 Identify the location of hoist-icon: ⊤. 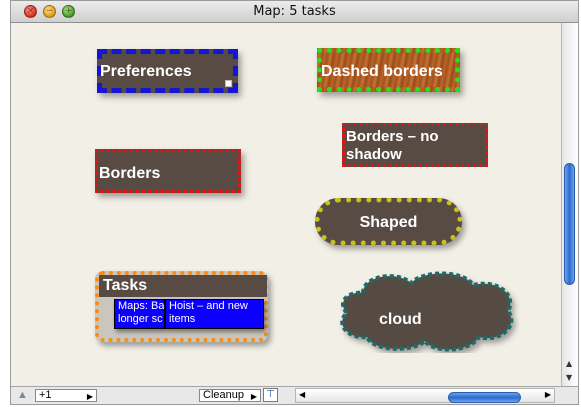
(270, 395).